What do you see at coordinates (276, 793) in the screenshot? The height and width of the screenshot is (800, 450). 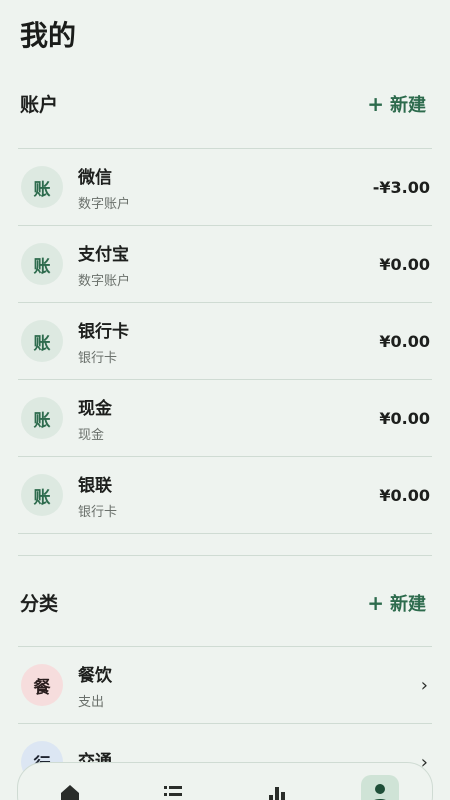 I see `bar-chart-icon` at bounding box center [276, 793].